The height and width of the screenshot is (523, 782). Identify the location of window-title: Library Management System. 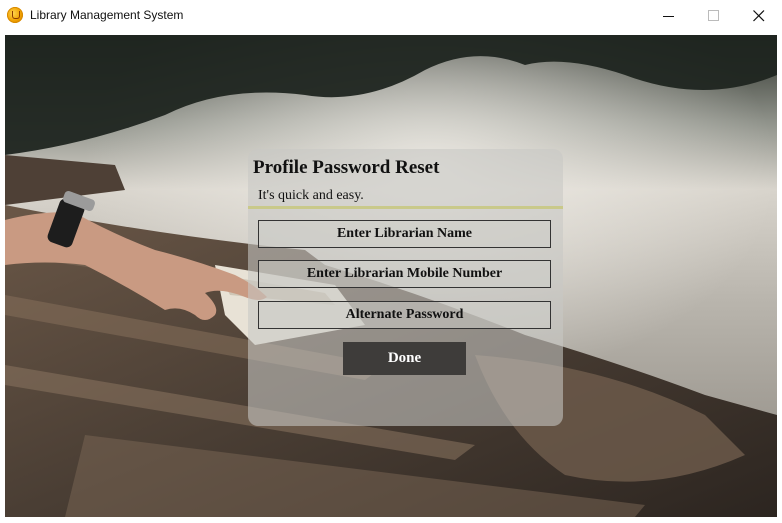
(107, 15).